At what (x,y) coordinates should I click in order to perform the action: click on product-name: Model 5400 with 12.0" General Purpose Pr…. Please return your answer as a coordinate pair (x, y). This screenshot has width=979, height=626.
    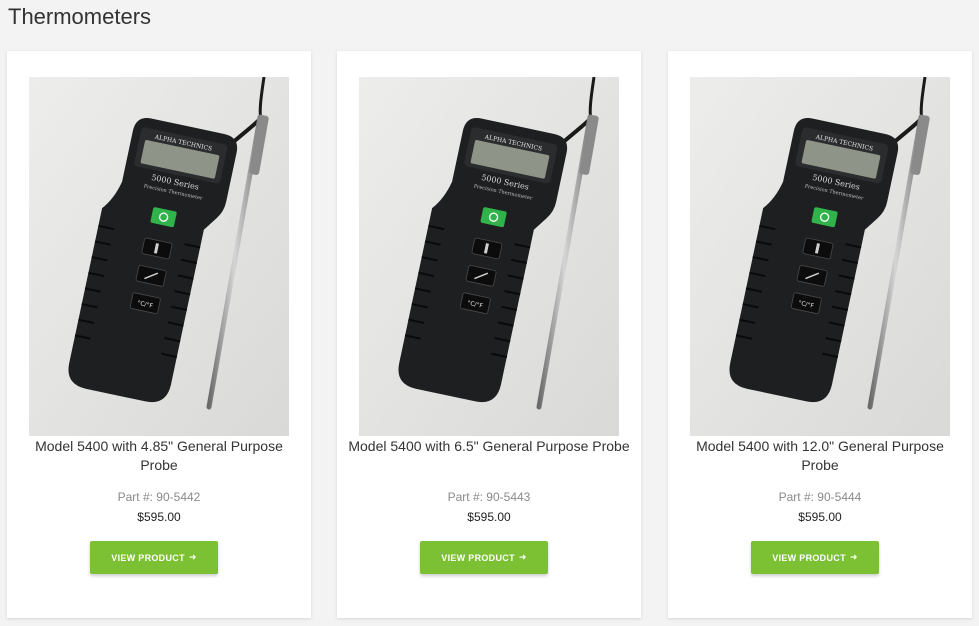
    Looking at the image, I should click on (820, 456).